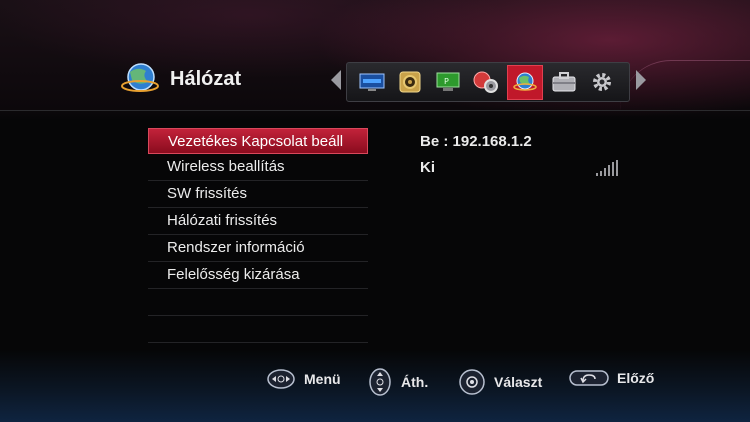  I want to click on select-hint-label: Választ, so click(518, 382).